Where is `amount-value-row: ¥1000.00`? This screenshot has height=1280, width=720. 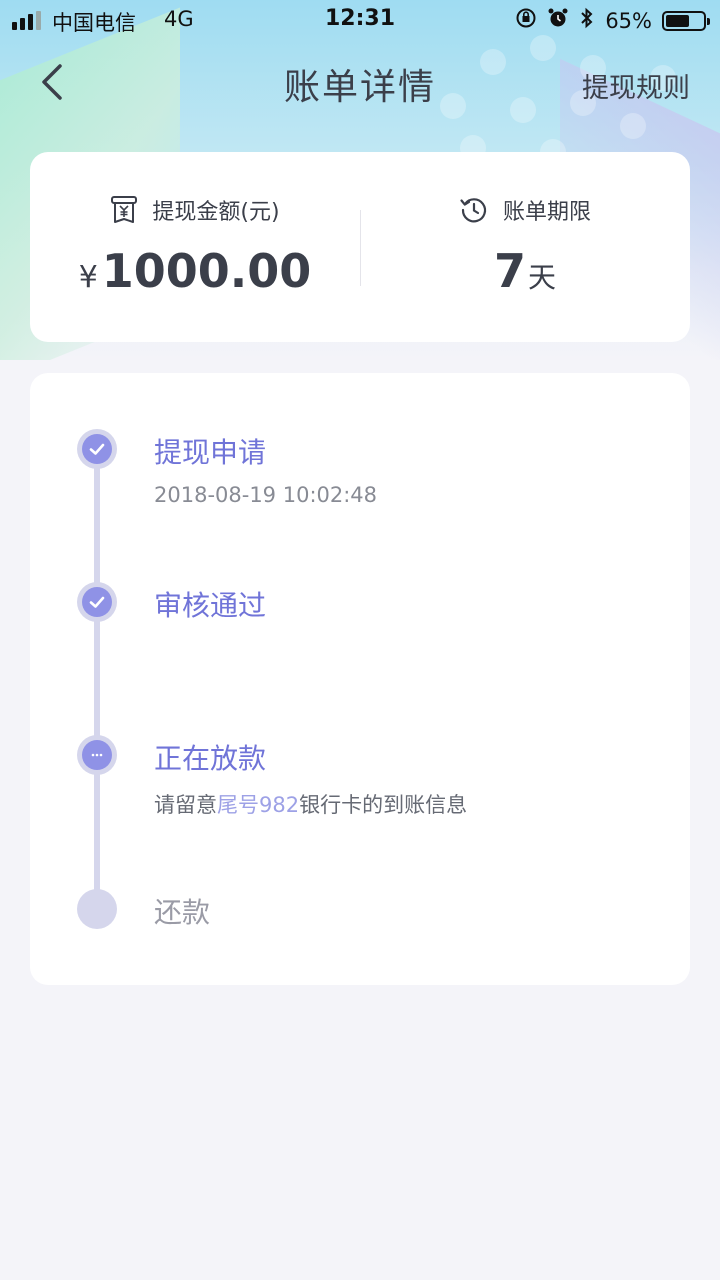
amount-value-row: ¥1000.00 is located at coordinates (195, 271).